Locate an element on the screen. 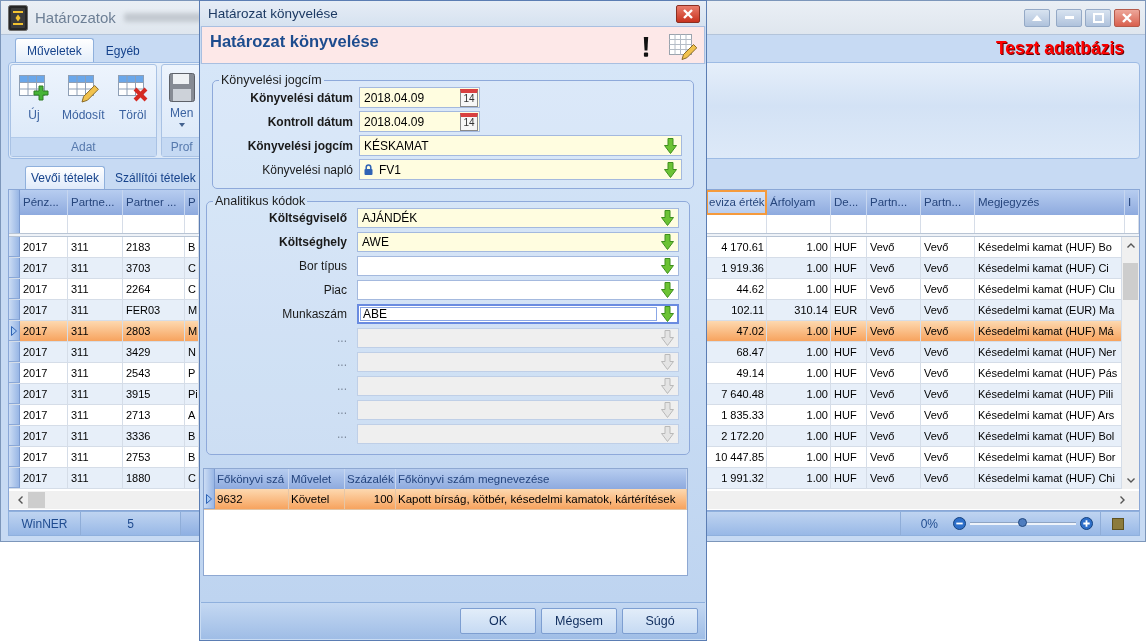 Image resolution: width=1146 pixels, height=641 pixels. dialog-button: Mégsem is located at coordinates (579, 621).